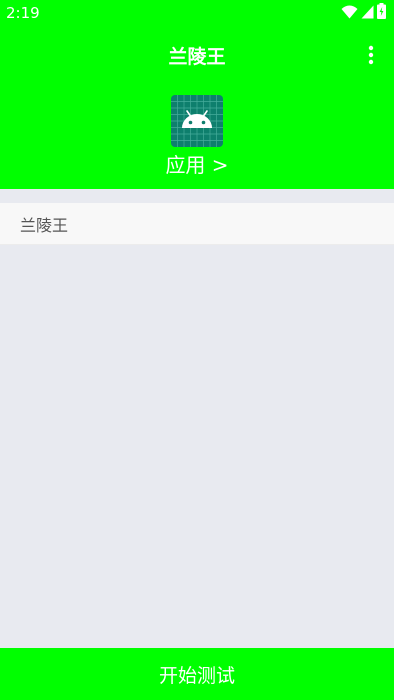 The image size is (394, 700). I want to click on more-options-button, so click(371, 57).